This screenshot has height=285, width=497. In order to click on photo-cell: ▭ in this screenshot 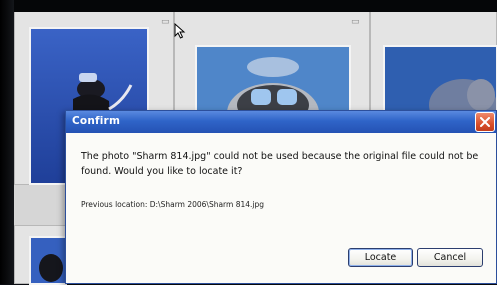, I will do `click(424, 66)`.